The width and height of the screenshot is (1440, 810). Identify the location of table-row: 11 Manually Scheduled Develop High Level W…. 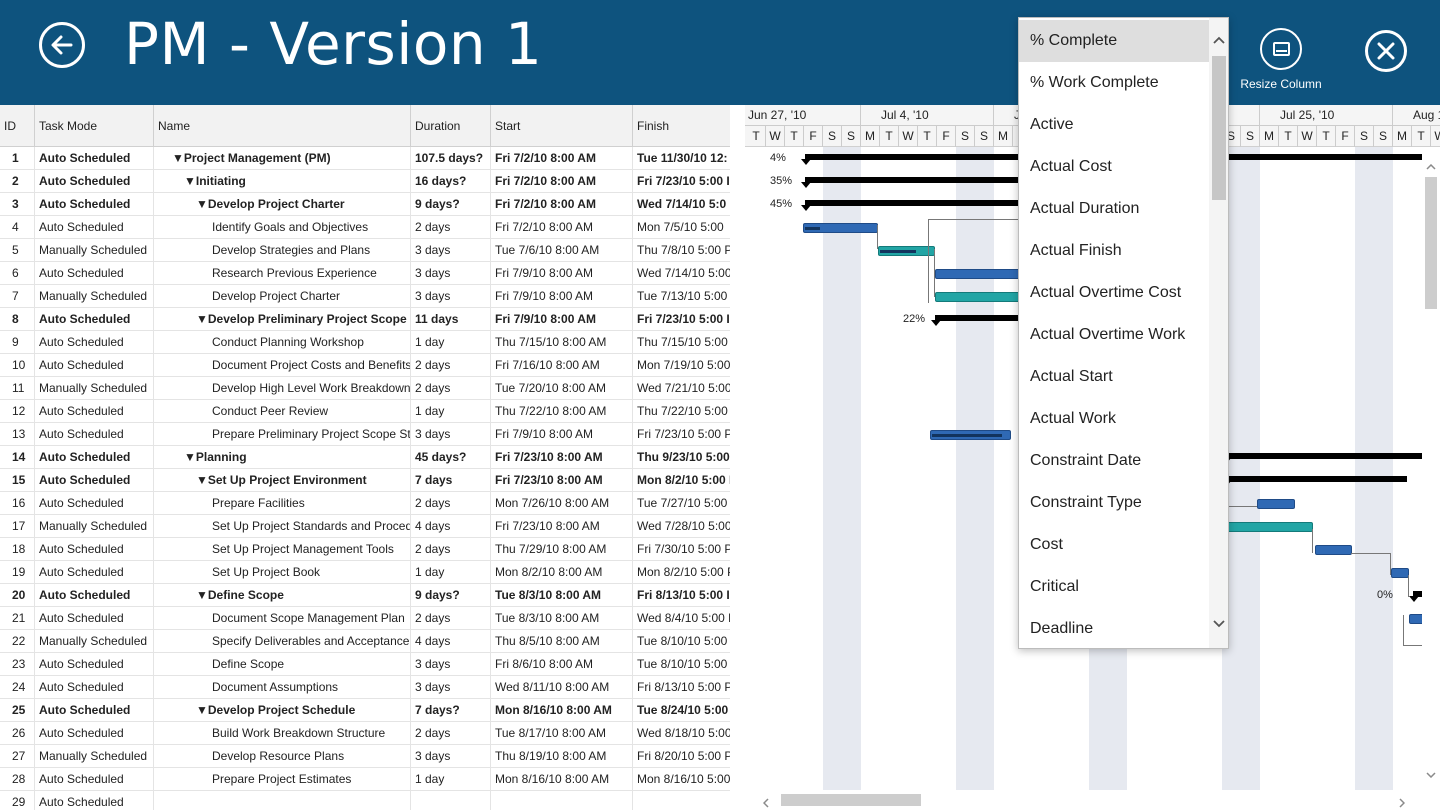
(365, 388).